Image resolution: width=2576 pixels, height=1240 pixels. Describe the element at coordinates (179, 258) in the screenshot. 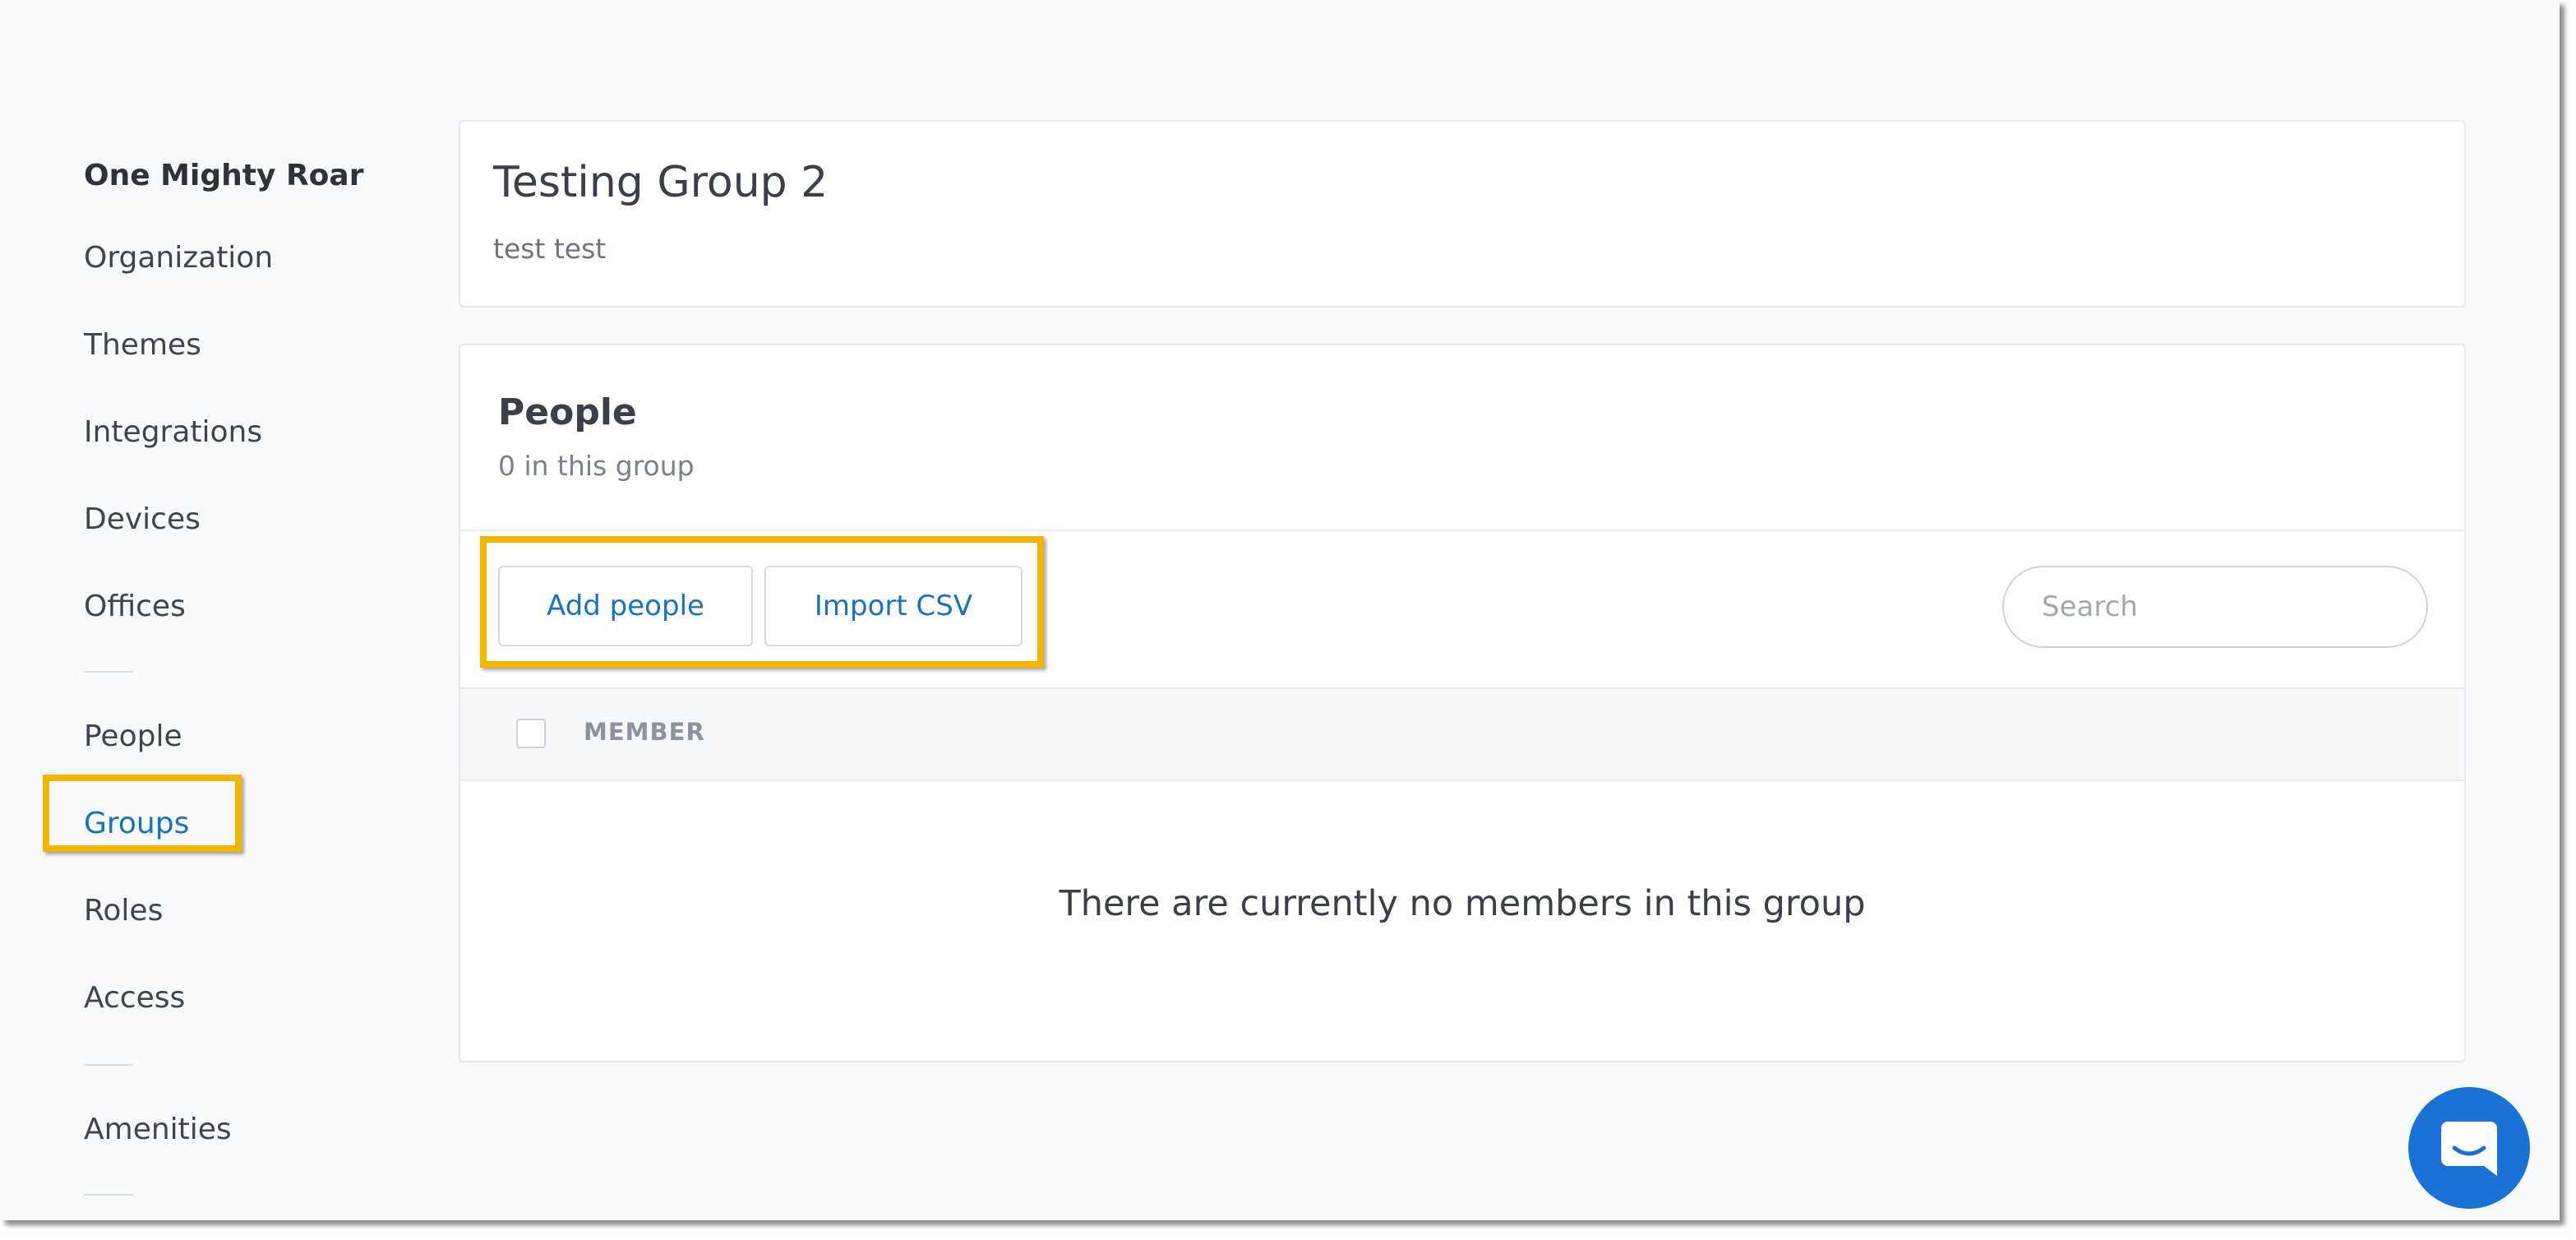

I see `sidebar-item-organization: Organization` at that location.